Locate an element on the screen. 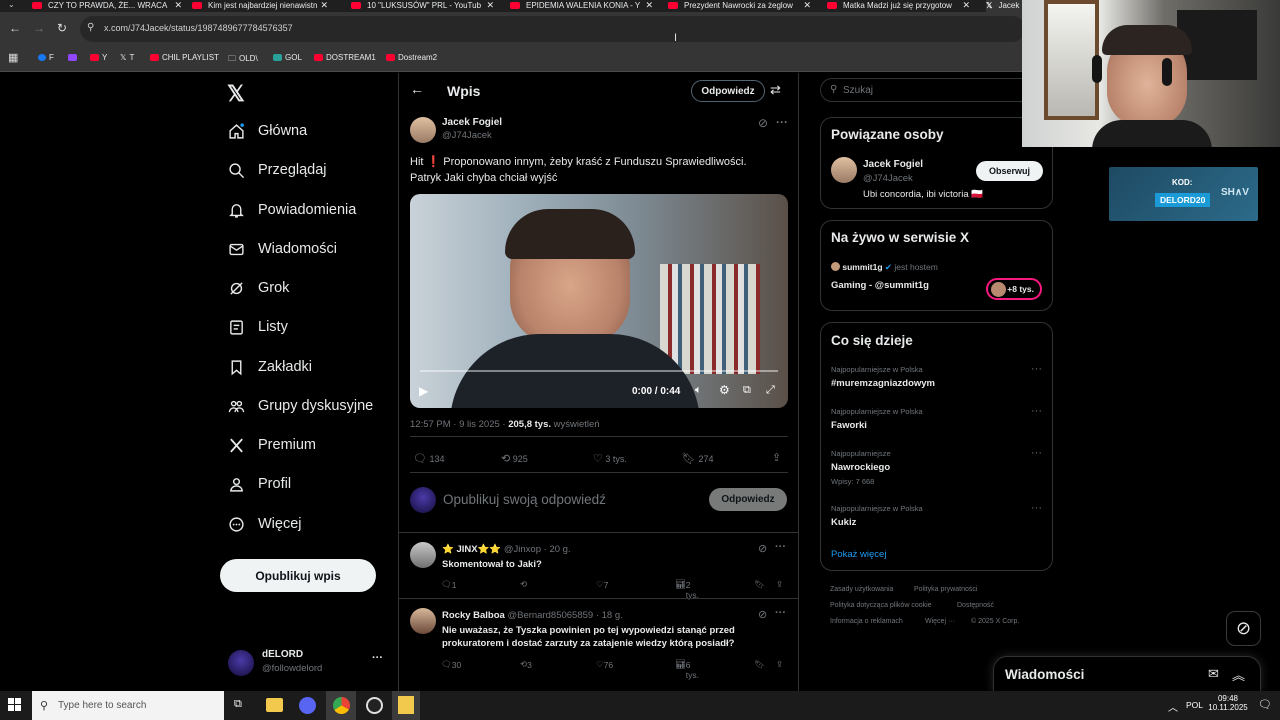  apps-grid-icon: ▦ is located at coordinates (13, 57).